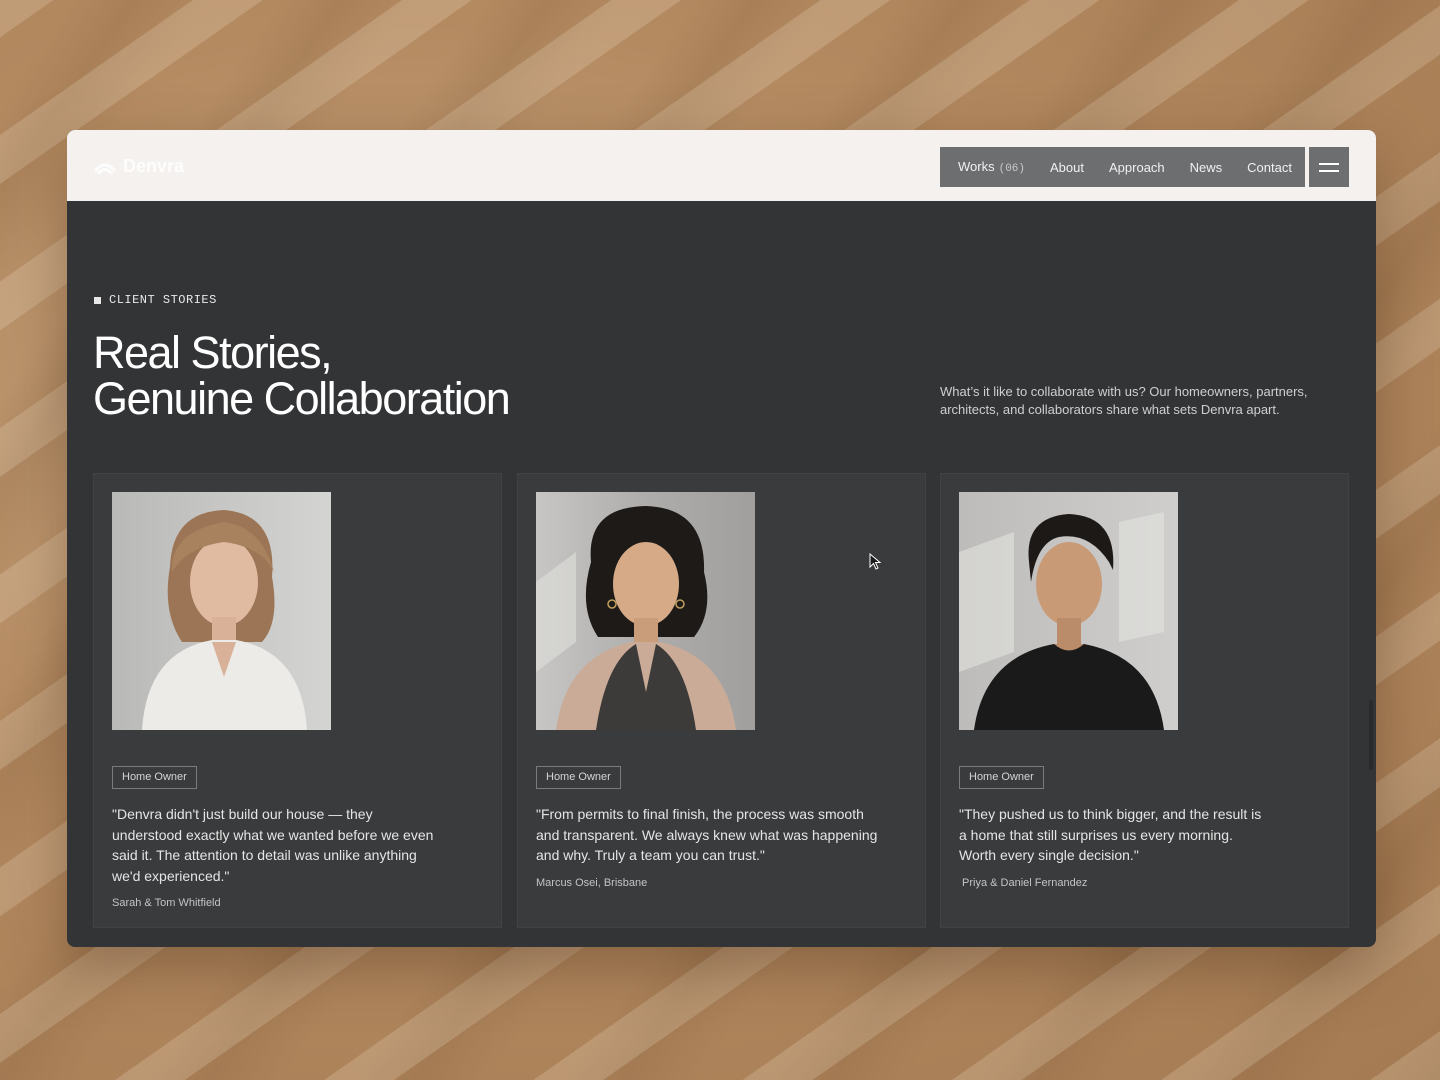 The width and height of the screenshot is (1440, 1080). I want to click on nav-item-about: About, so click(1067, 167).